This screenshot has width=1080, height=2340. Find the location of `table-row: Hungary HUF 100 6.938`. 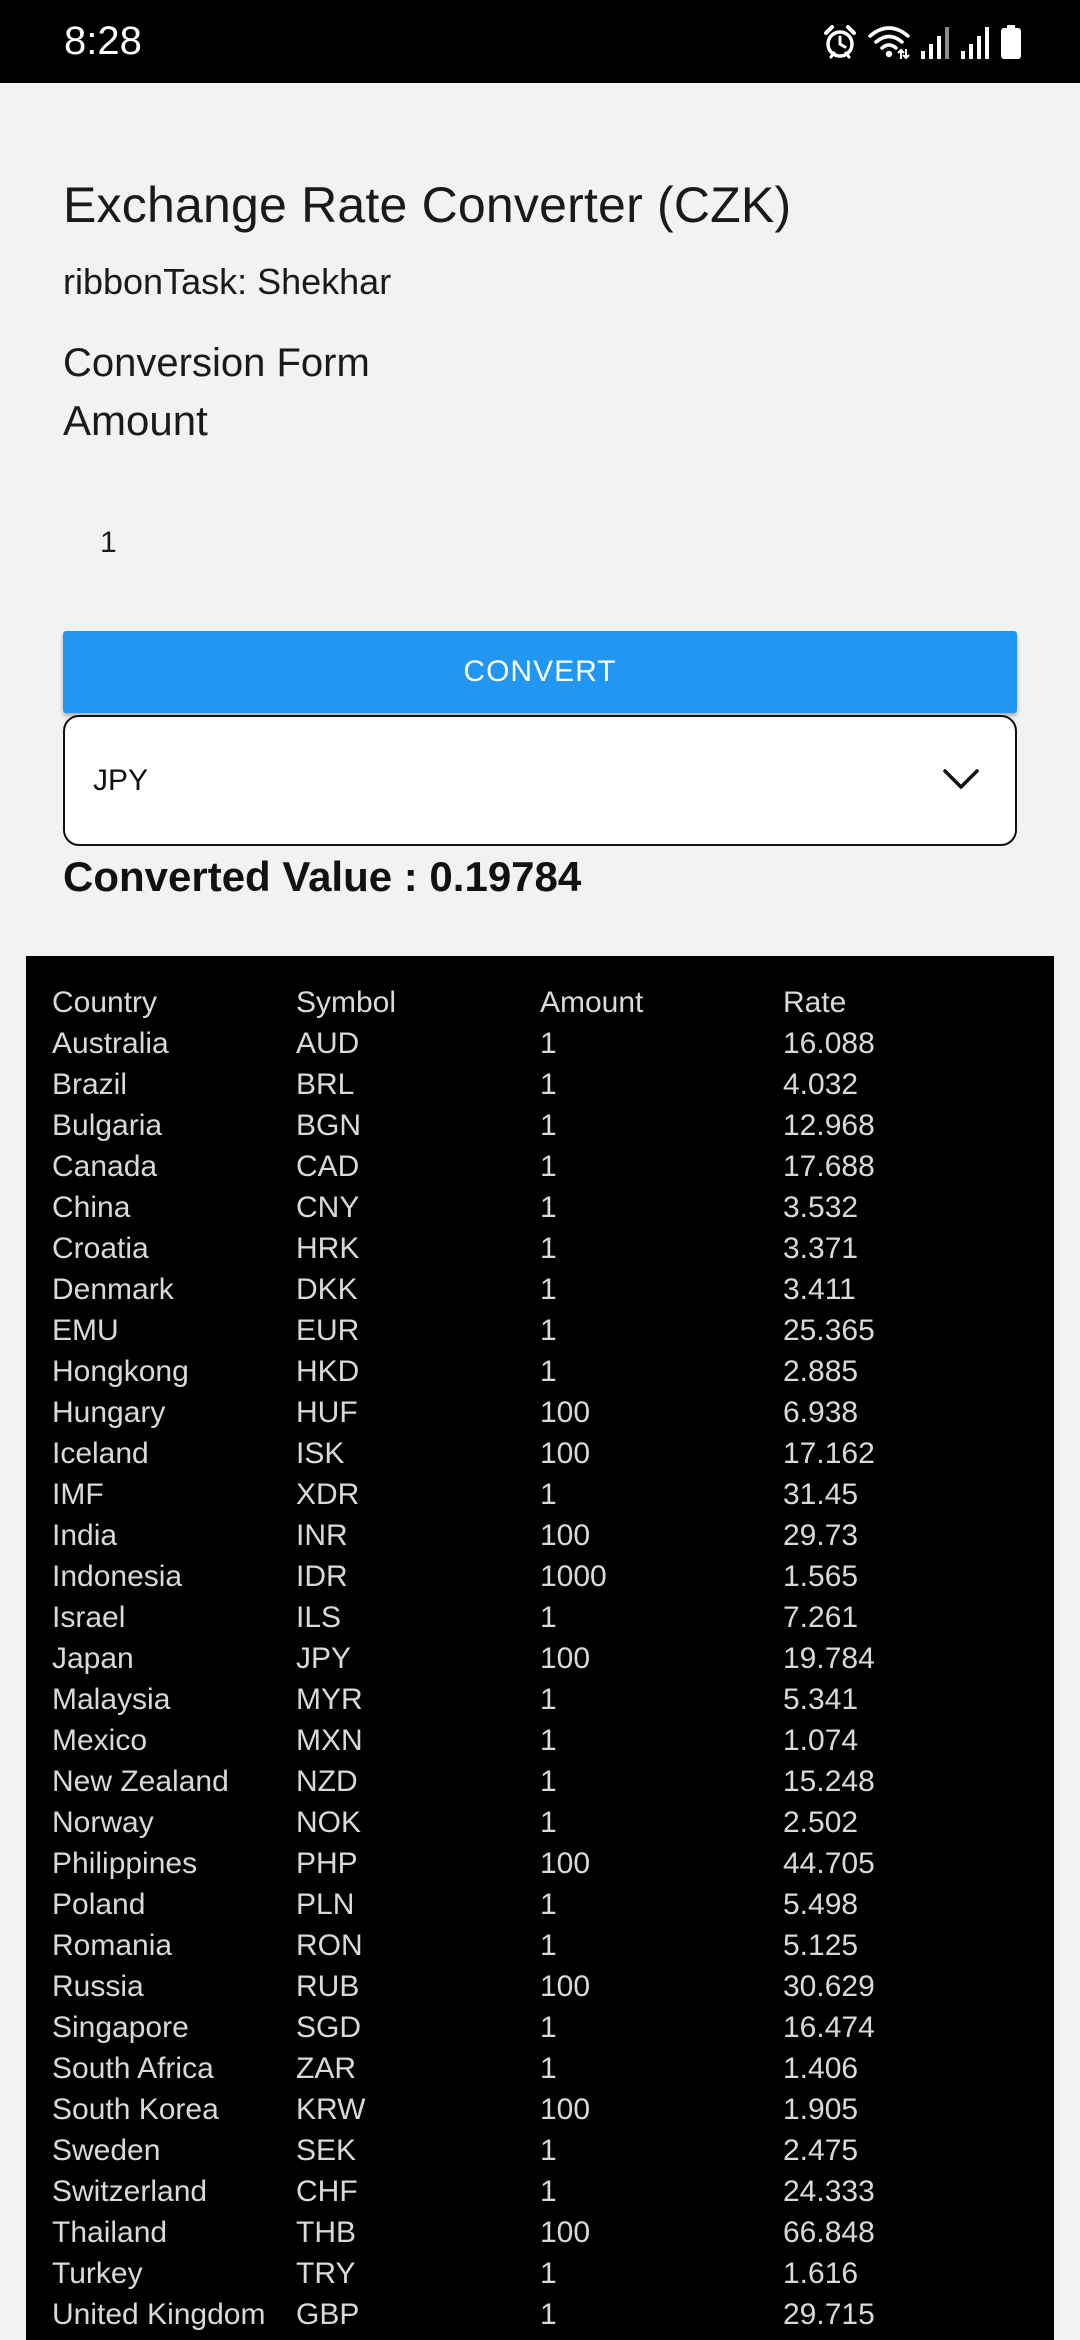

table-row: Hungary HUF 100 6.938 is located at coordinates (537, 1412).